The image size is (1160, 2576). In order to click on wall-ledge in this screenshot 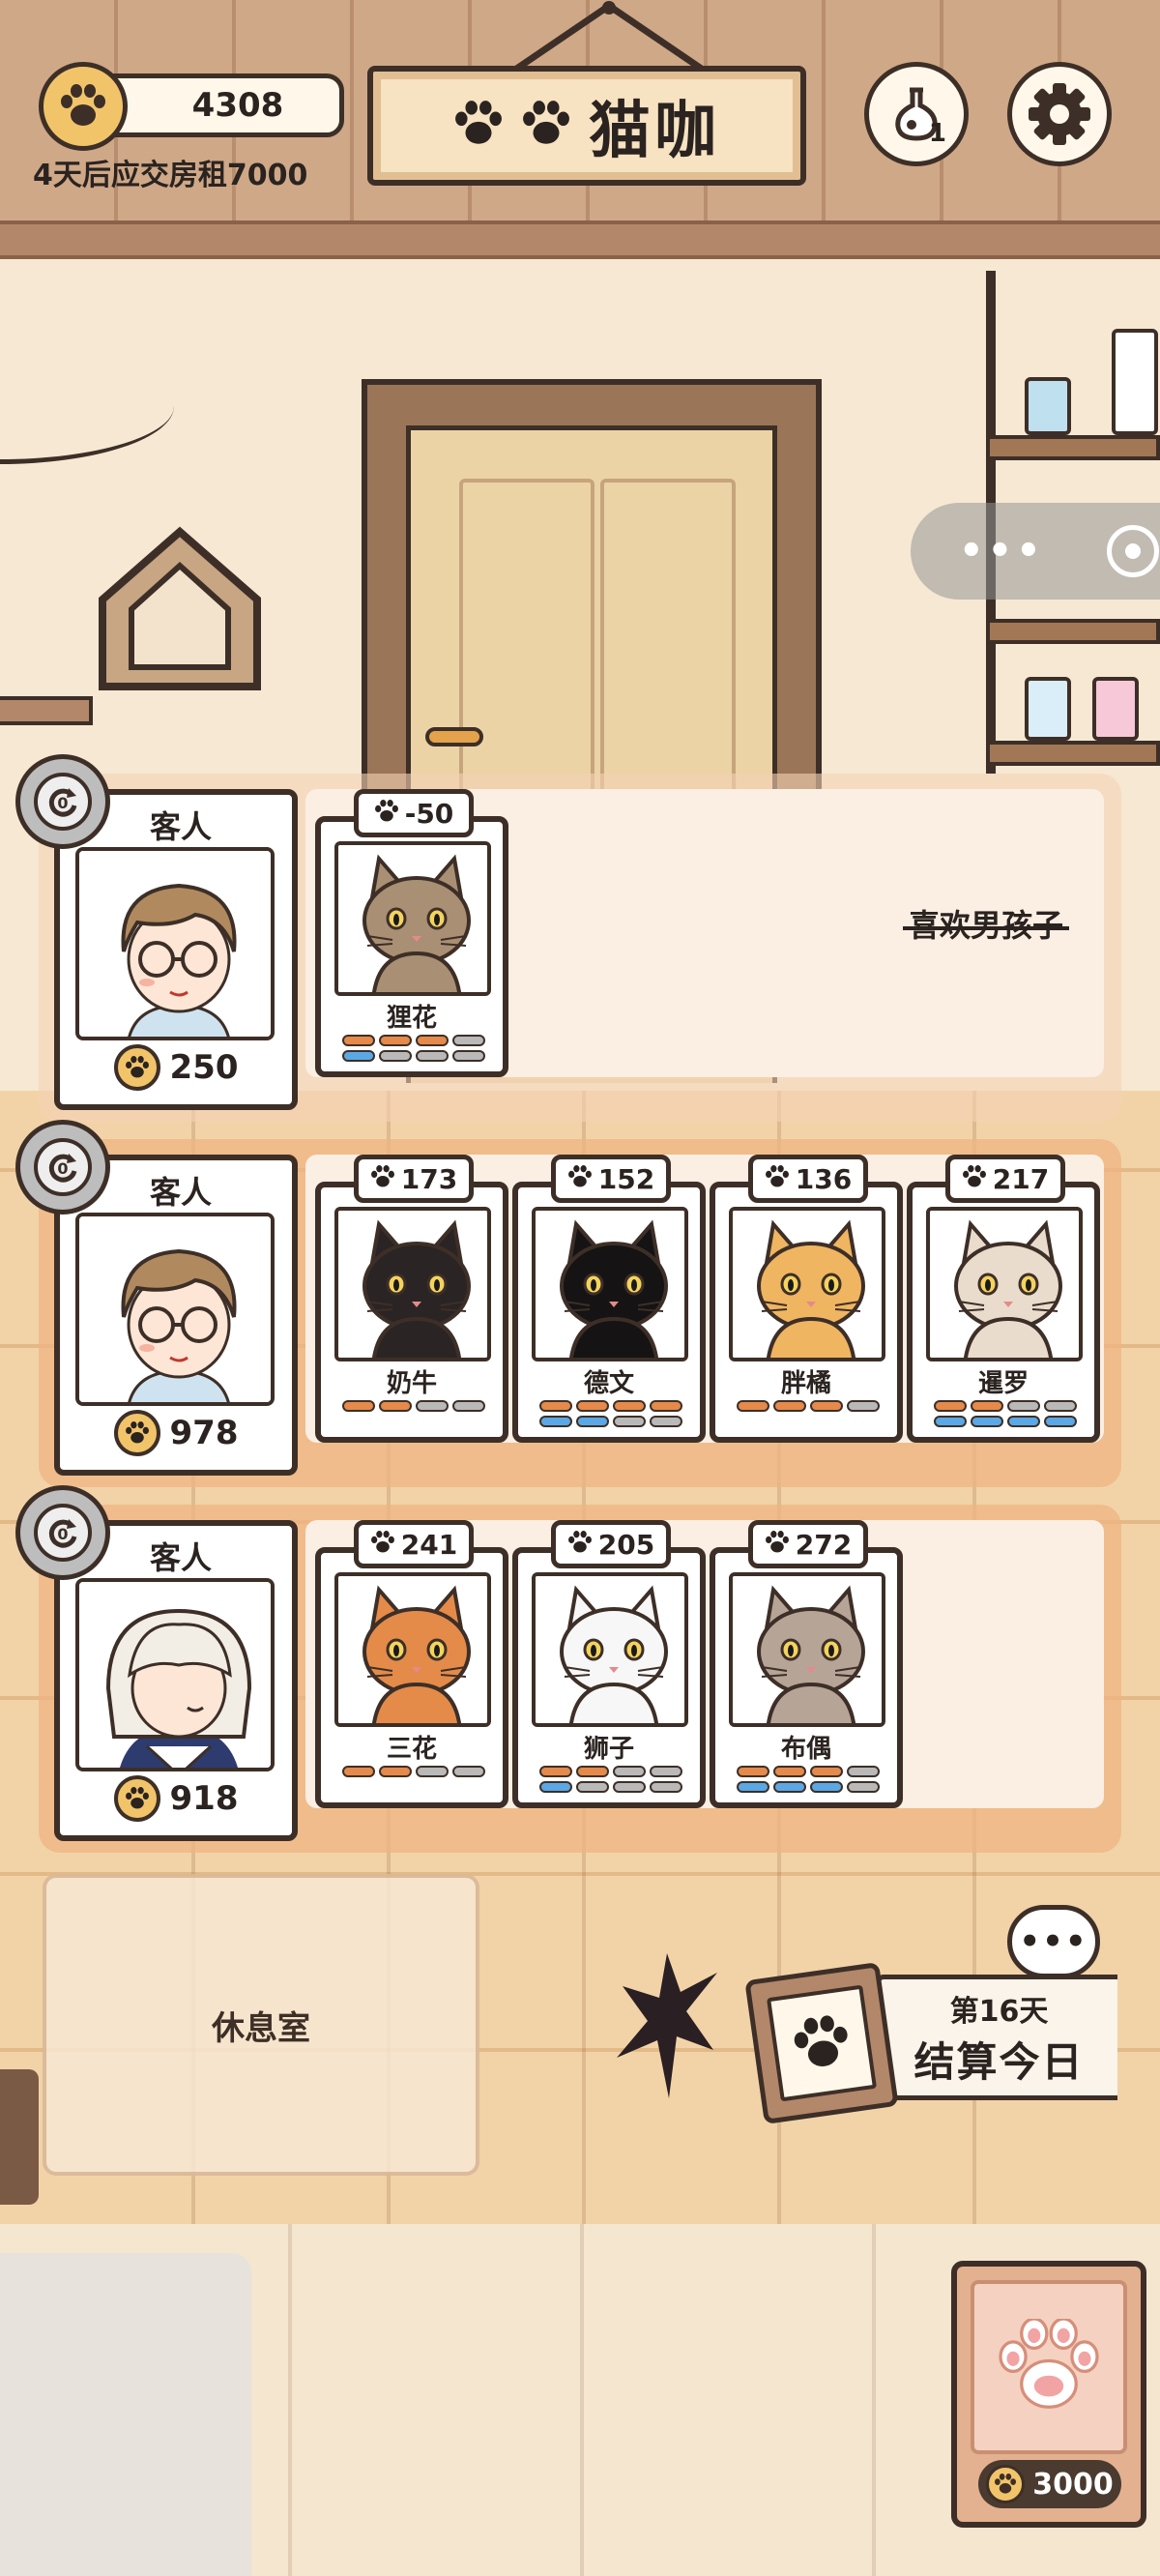, I will do `click(46, 710)`.